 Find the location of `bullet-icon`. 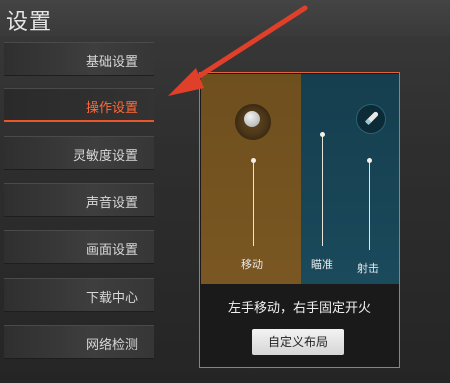

bullet-icon is located at coordinates (371, 118).